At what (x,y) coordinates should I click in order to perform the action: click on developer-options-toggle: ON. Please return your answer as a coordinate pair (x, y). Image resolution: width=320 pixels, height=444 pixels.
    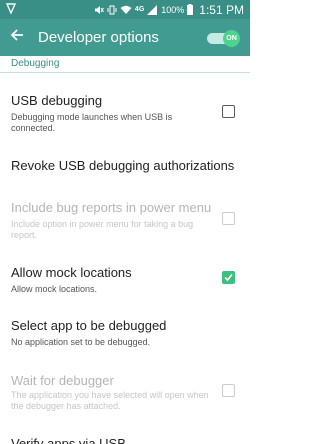
    Looking at the image, I should click on (223, 38).